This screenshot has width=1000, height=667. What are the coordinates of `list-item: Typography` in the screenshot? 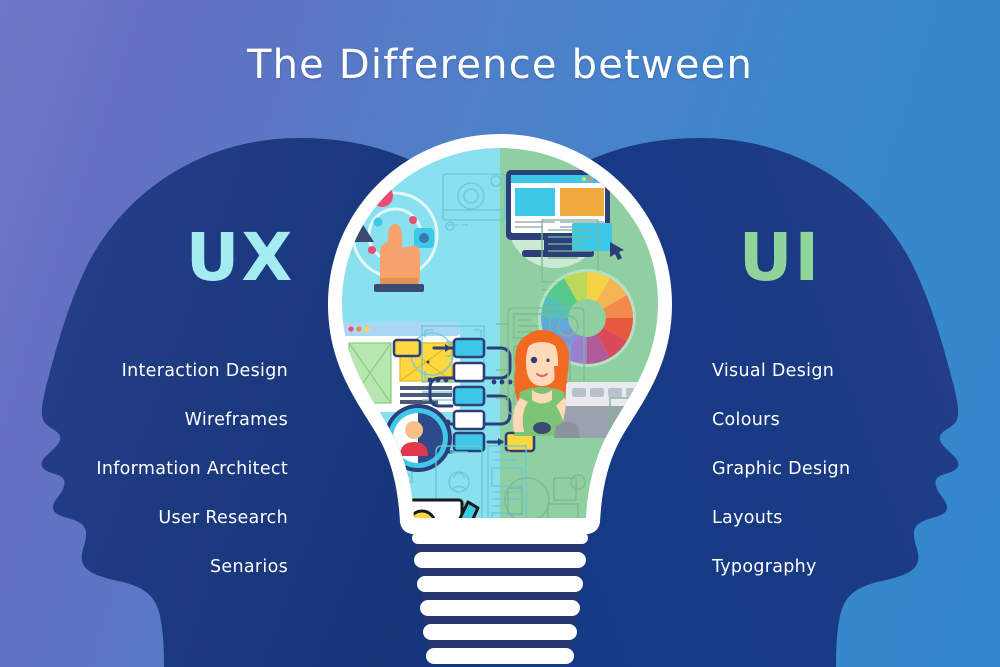 It's located at (842, 567).